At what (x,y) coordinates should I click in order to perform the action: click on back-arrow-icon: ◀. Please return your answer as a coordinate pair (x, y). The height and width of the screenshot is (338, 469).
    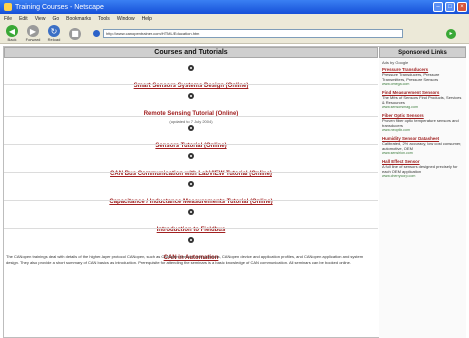
    Looking at the image, I should click on (12, 31).